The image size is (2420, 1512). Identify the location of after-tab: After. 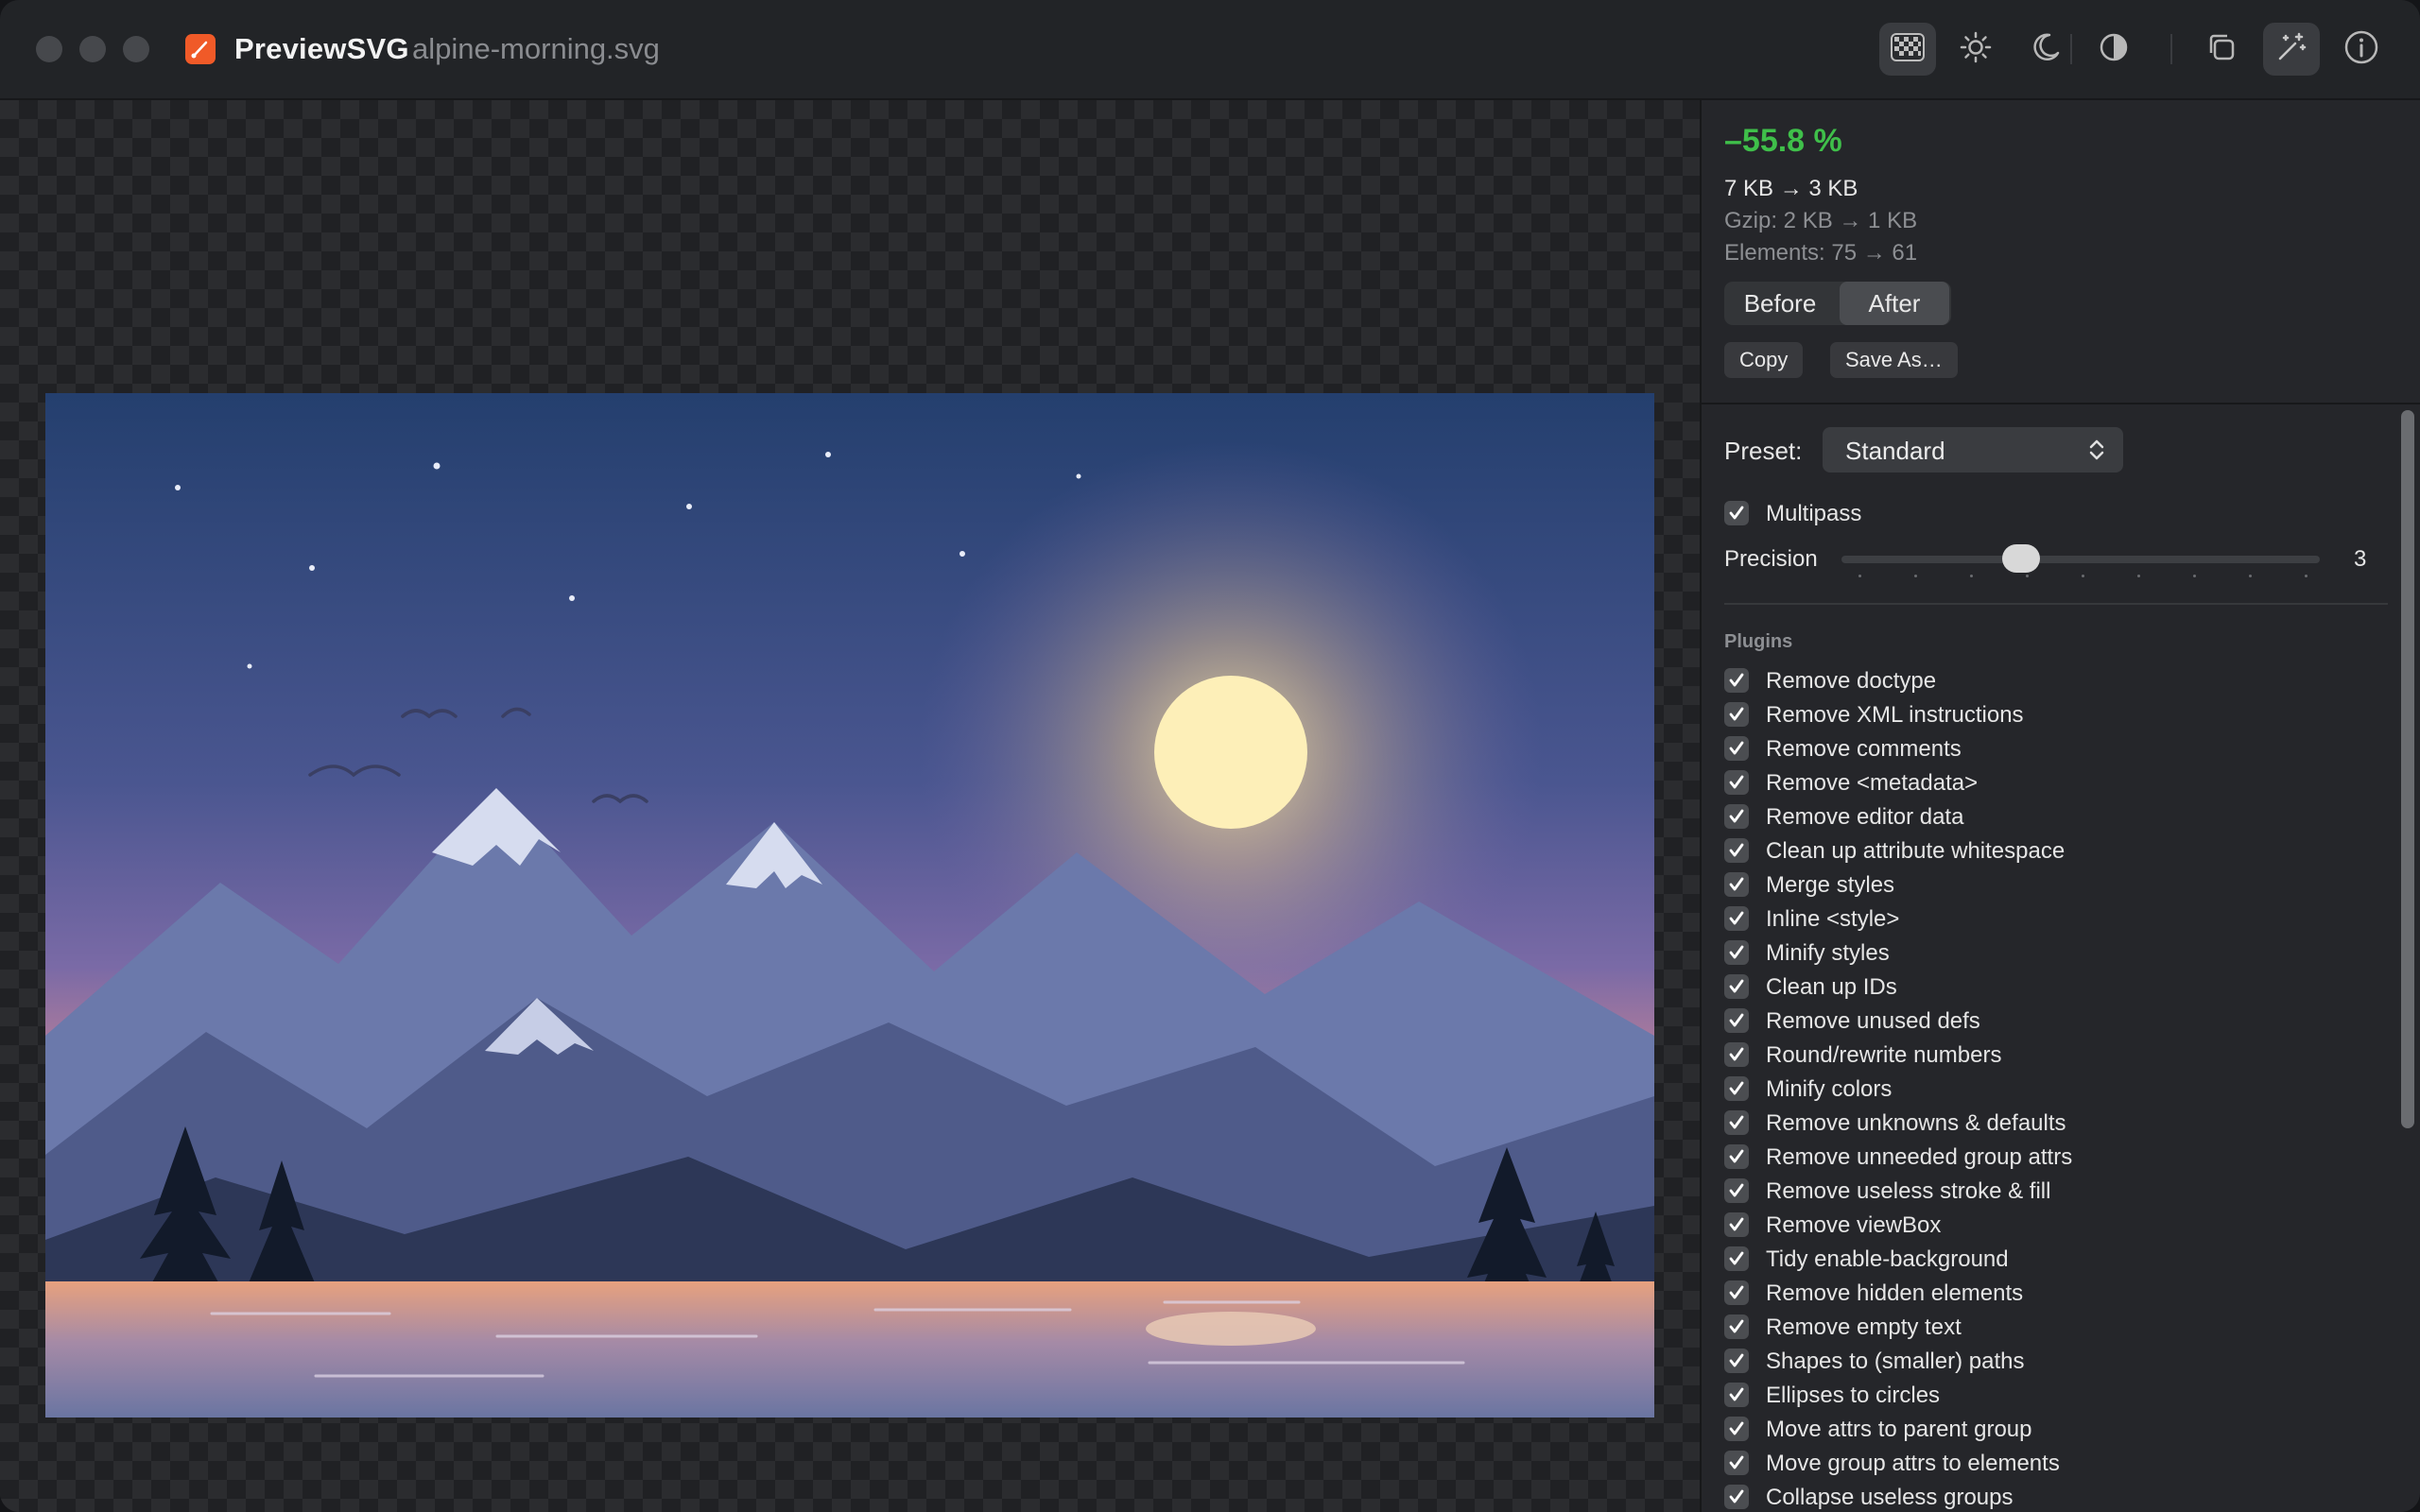
(1894, 303).